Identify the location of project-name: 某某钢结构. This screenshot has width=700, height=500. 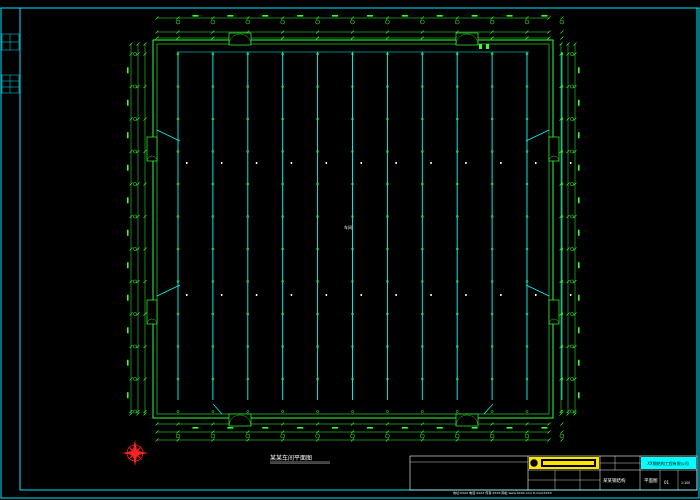
(614, 480).